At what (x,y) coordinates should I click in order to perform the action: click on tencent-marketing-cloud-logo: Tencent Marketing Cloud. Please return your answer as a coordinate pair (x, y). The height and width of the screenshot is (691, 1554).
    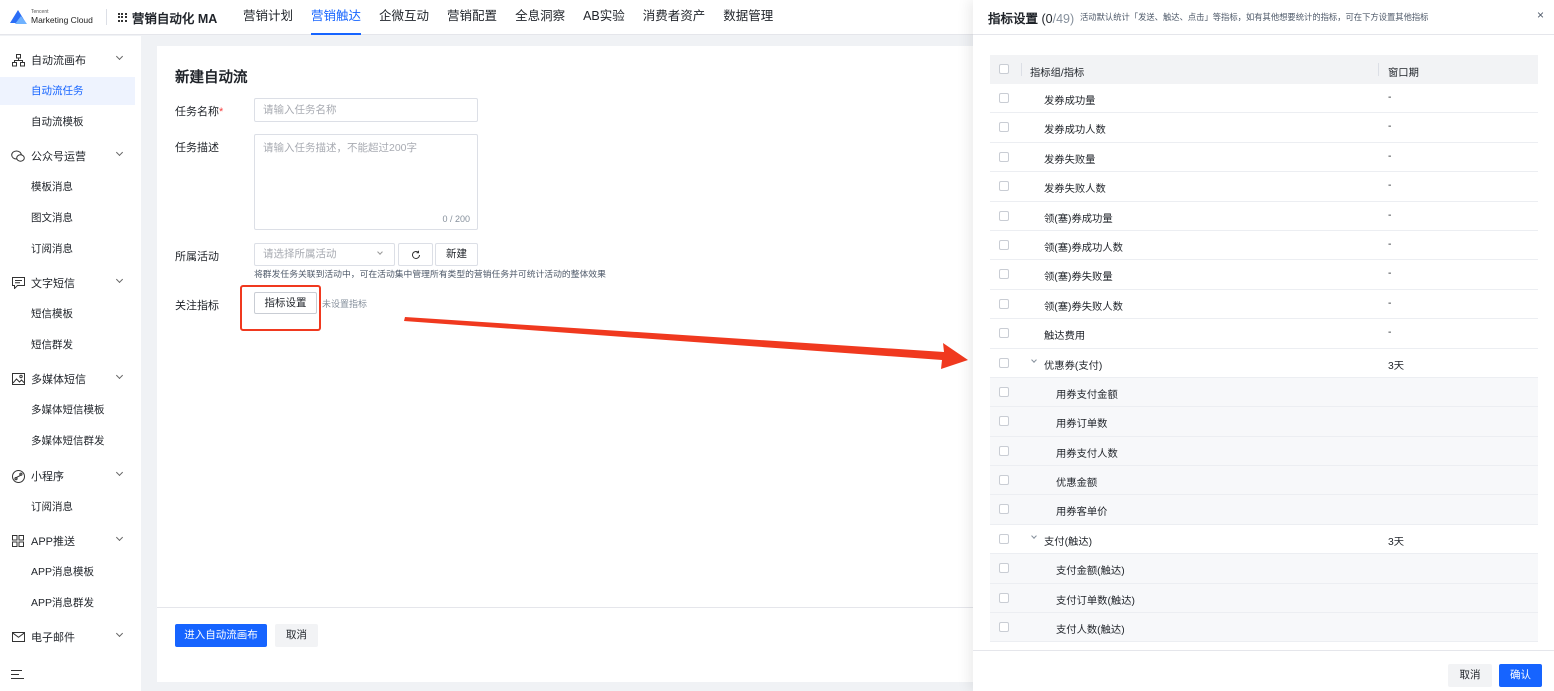
    Looking at the image, I should click on (51, 16).